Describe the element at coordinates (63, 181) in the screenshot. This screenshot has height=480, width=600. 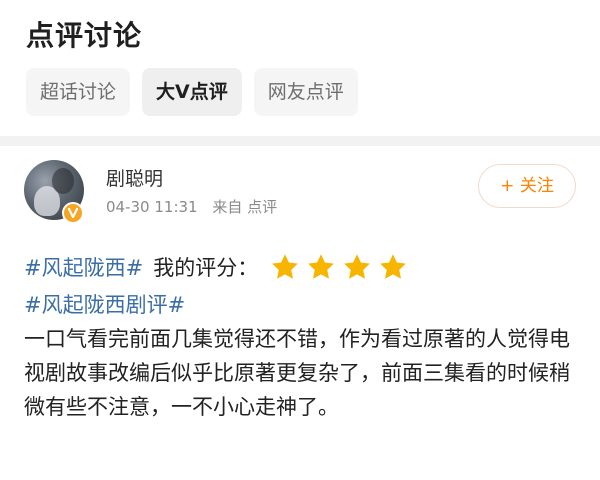
I see `avatar-shadow` at that location.